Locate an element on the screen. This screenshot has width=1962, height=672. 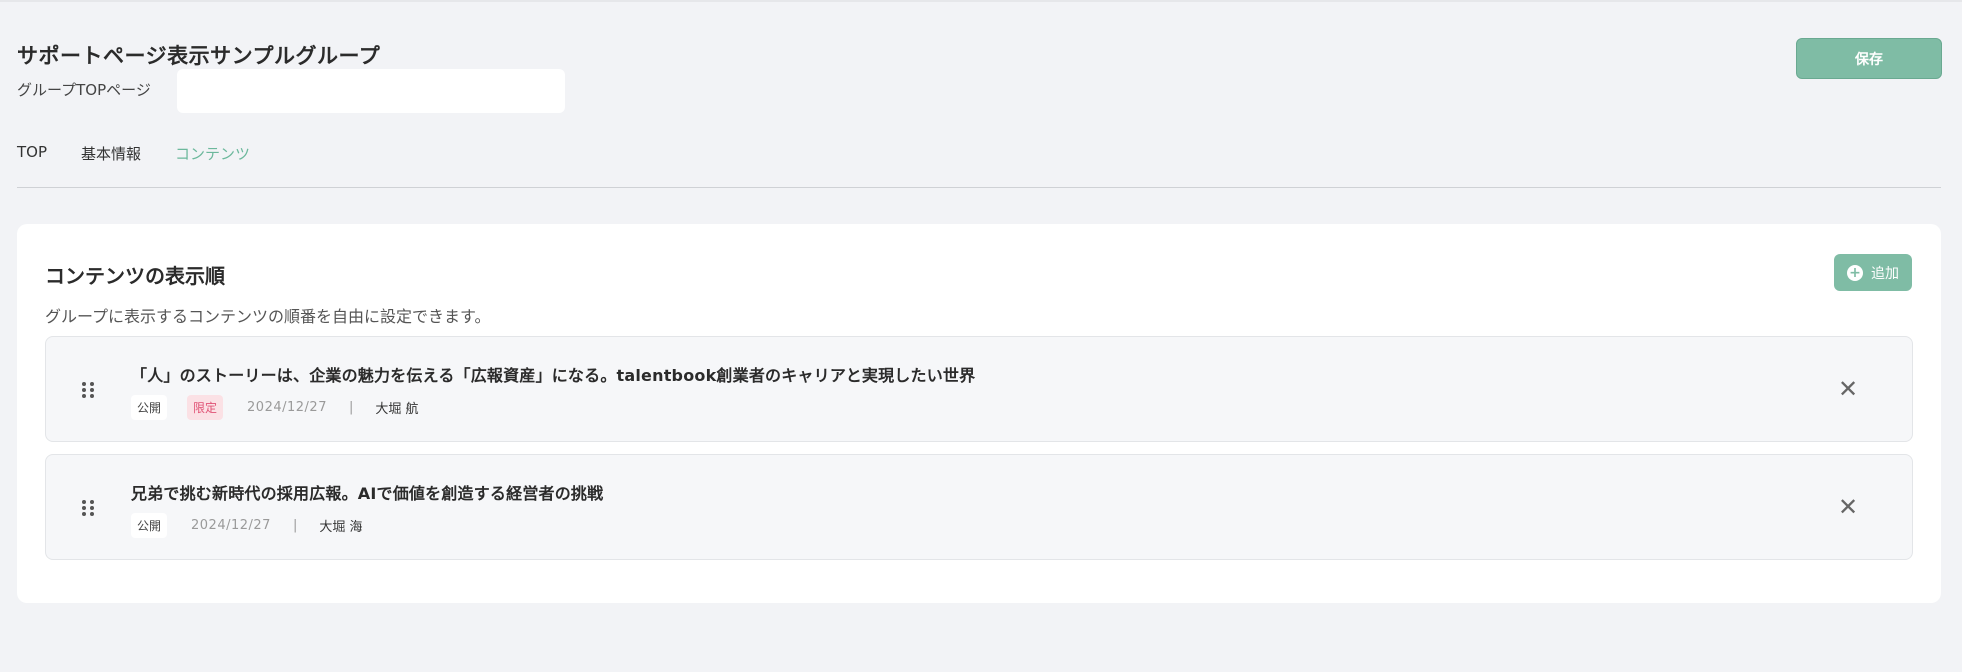
panel-description: グループに表示するコンテンツの順番を自由に設定できます。 is located at coordinates (268, 316).